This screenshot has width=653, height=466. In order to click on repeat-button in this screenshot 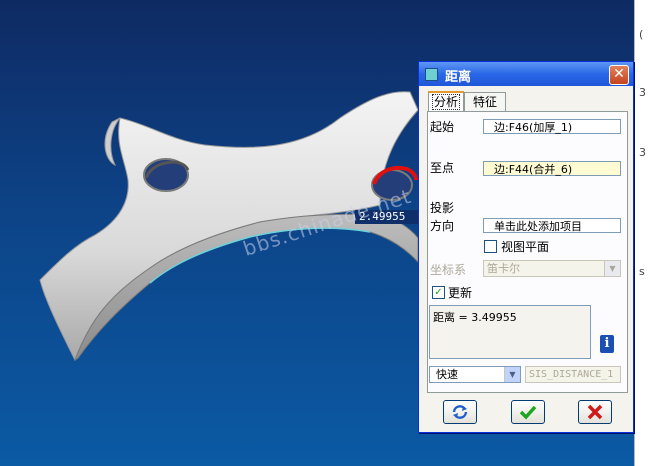, I will do `click(460, 412)`.